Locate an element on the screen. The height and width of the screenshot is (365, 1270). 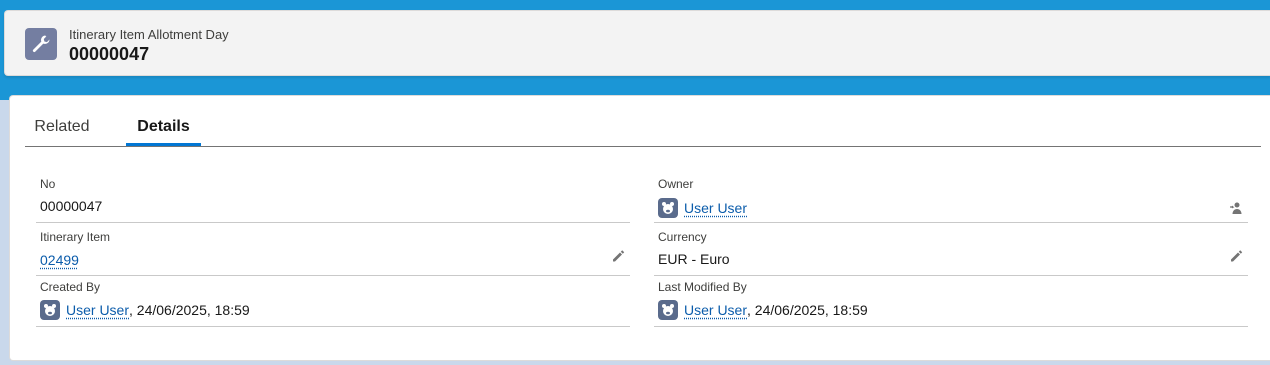
last-modified-by-link: User User is located at coordinates (715, 310).